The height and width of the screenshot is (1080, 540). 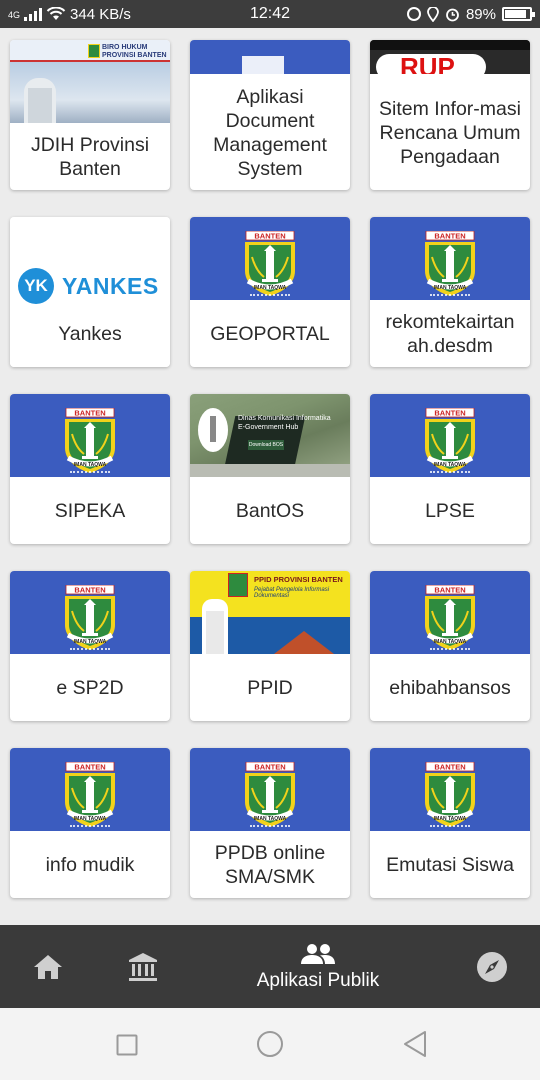 What do you see at coordinates (415, 1044) in the screenshot?
I see `back-icon` at bounding box center [415, 1044].